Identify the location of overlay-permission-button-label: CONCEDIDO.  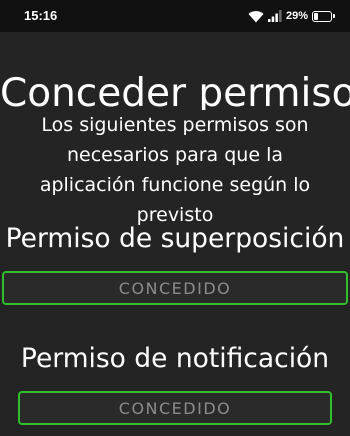
(175, 288).